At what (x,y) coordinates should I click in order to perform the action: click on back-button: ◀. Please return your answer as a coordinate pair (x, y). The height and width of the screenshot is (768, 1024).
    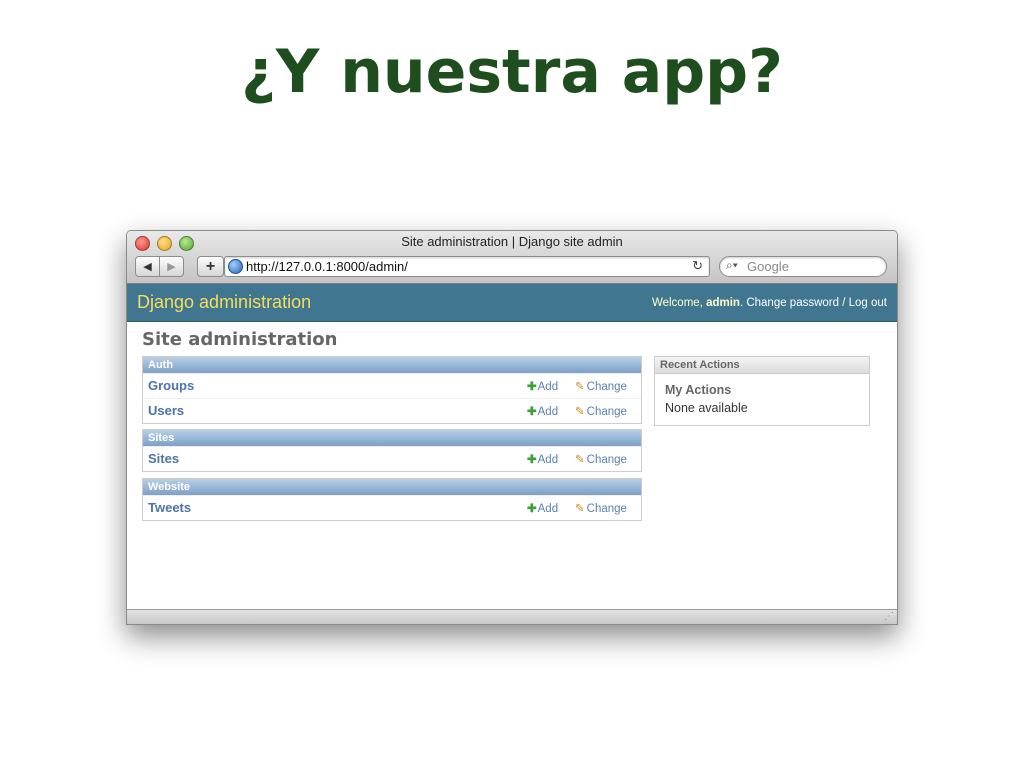
    Looking at the image, I should click on (147, 266).